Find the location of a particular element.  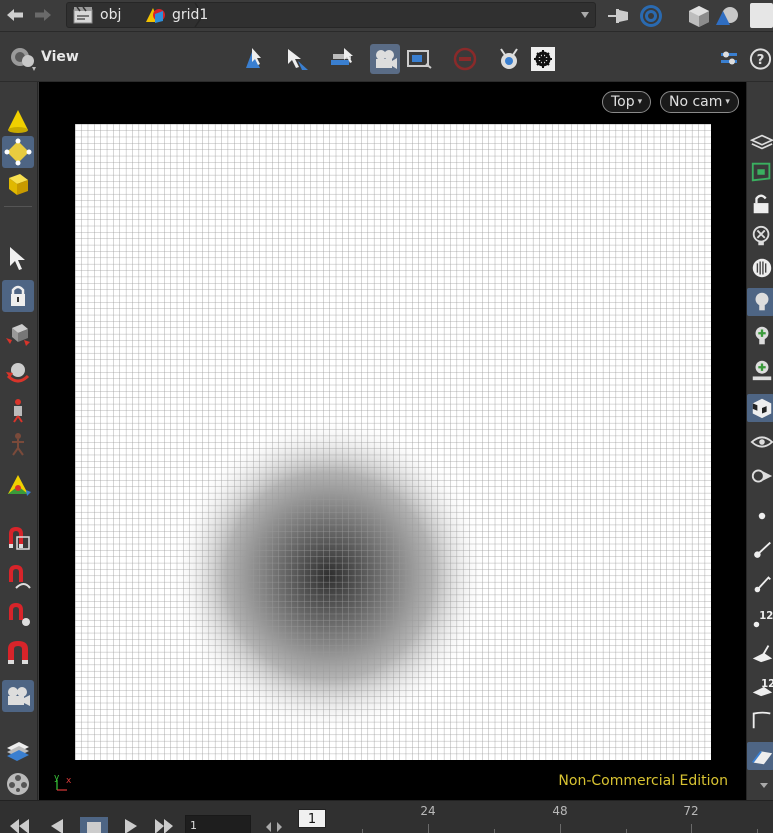

move-tool-button is located at coordinates (18, 334).